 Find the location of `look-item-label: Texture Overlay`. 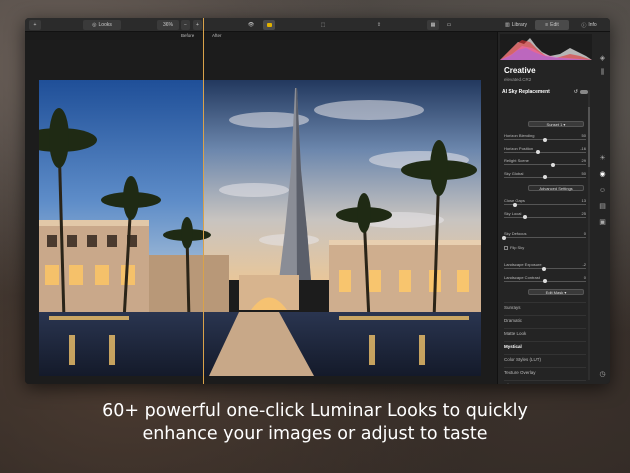

look-item-label: Texture Overlay is located at coordinates (520, 372).